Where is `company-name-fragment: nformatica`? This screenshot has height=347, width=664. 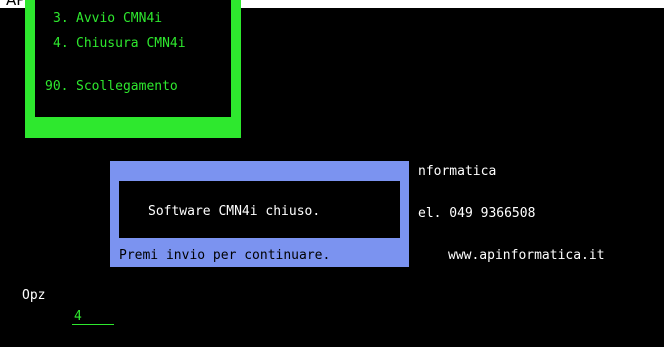 company-name-fragment: nformatica is located at coordinates (457, 171).